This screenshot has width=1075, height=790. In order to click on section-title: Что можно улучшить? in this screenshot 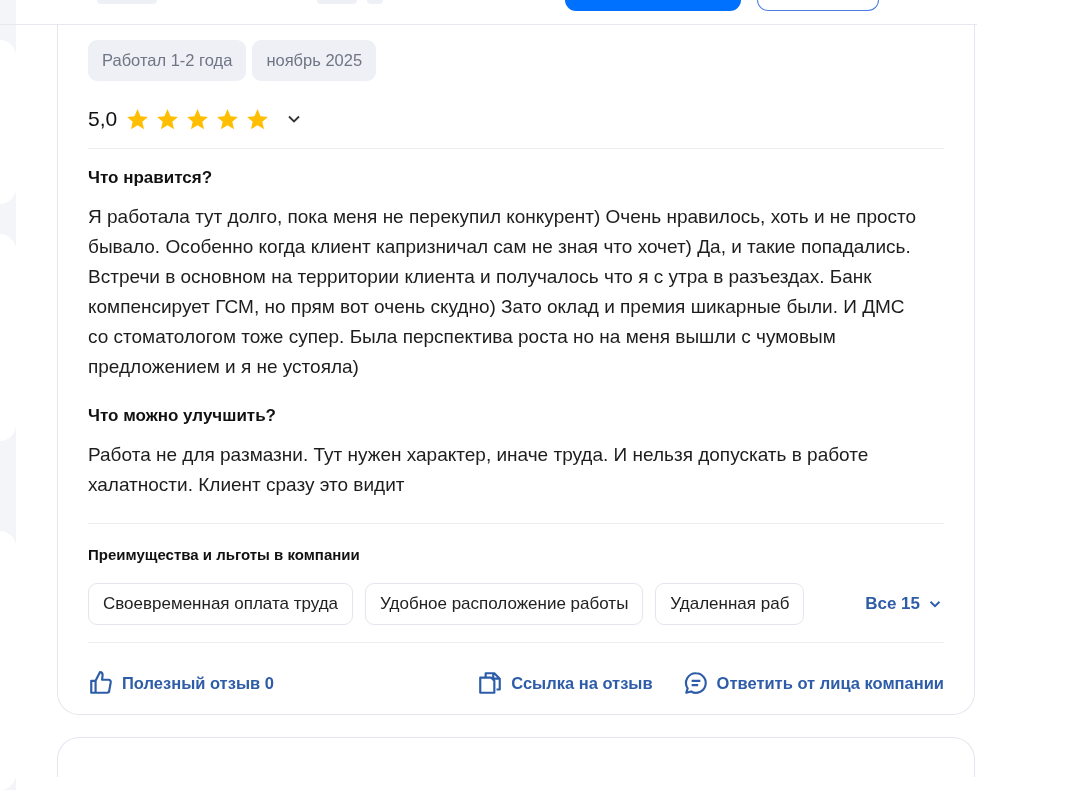, I will do `click(182, 416)`.